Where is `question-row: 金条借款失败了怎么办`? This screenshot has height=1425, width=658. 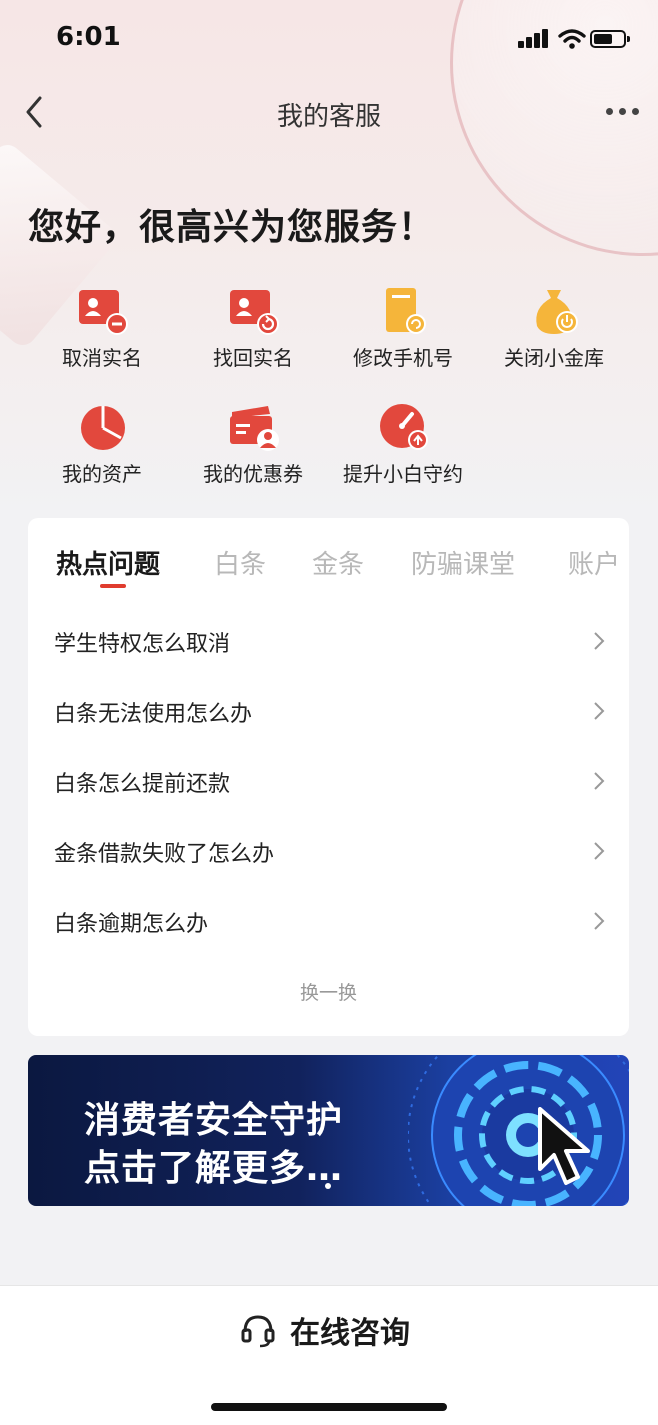 question-row: 金条借款失败了怎么办 is located at coordinates (328, 851).